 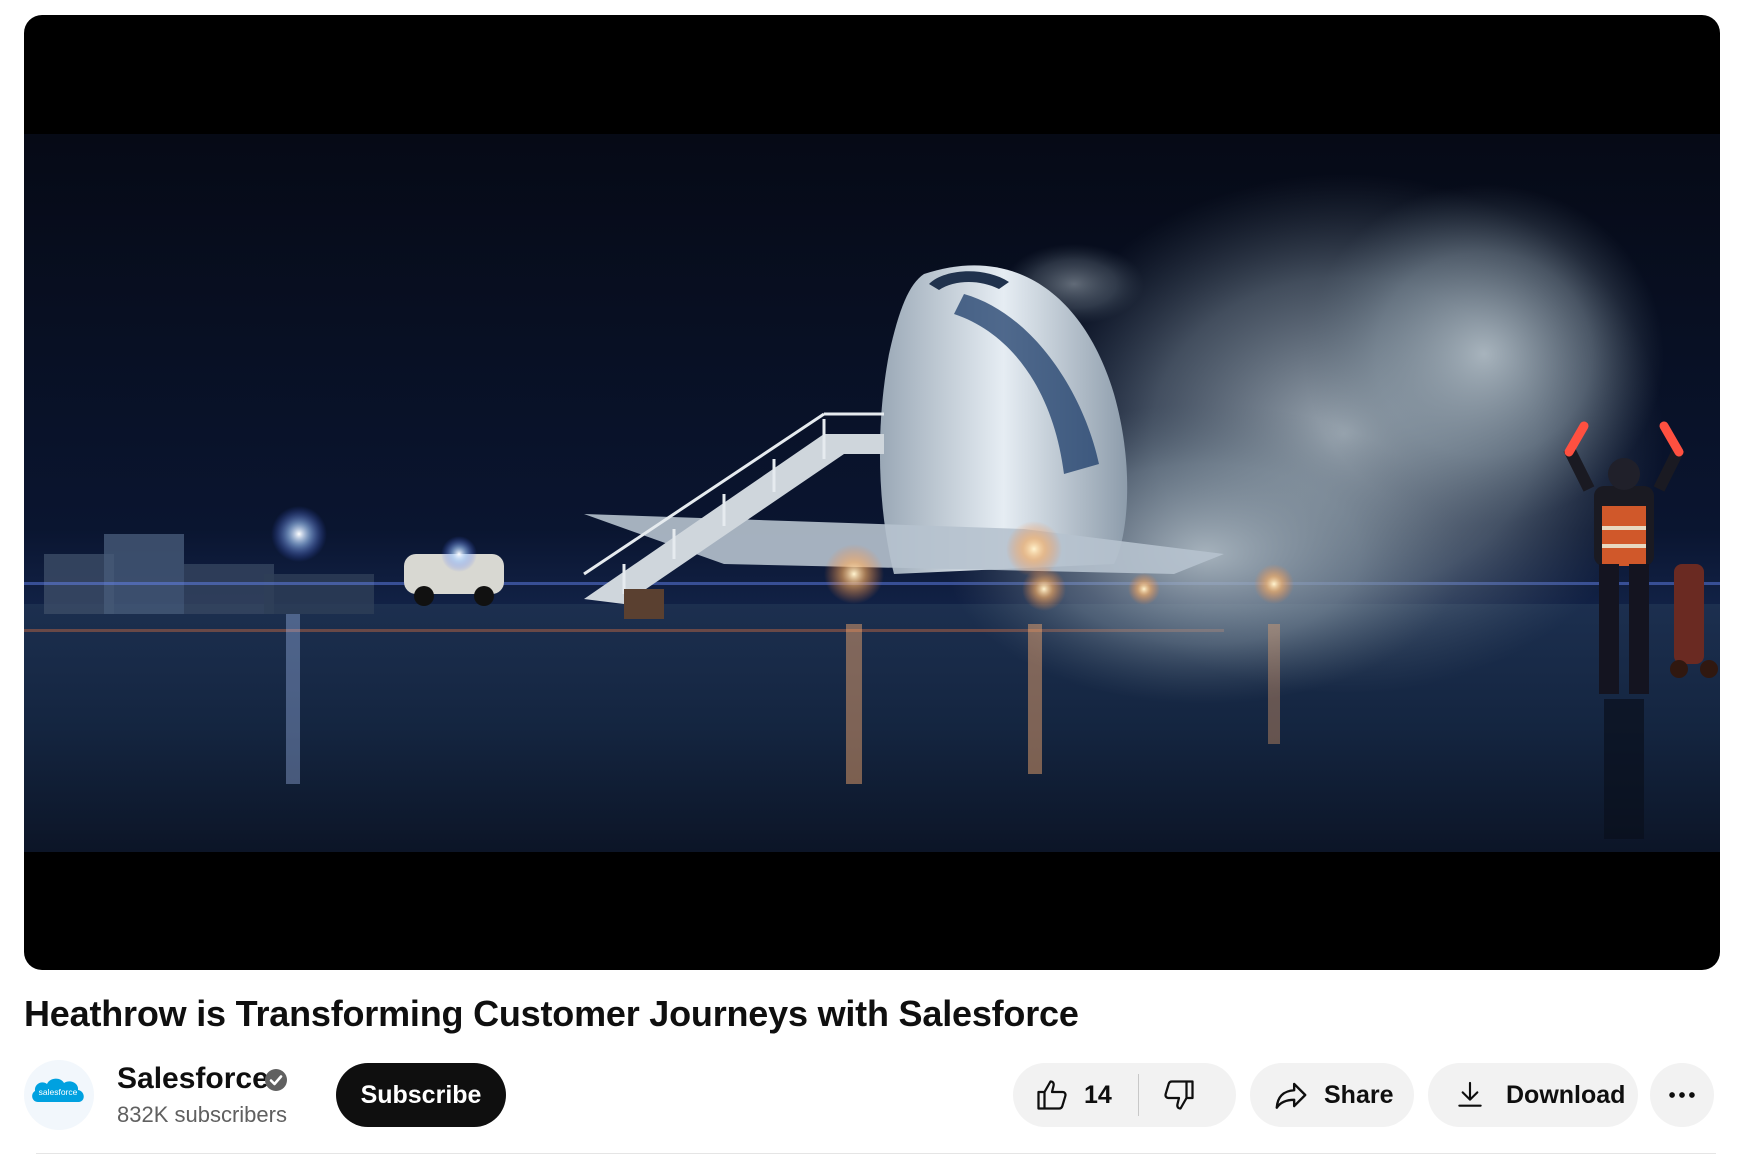 I want to click on more-horizontal-icon, so click(x=1682, y=1095).